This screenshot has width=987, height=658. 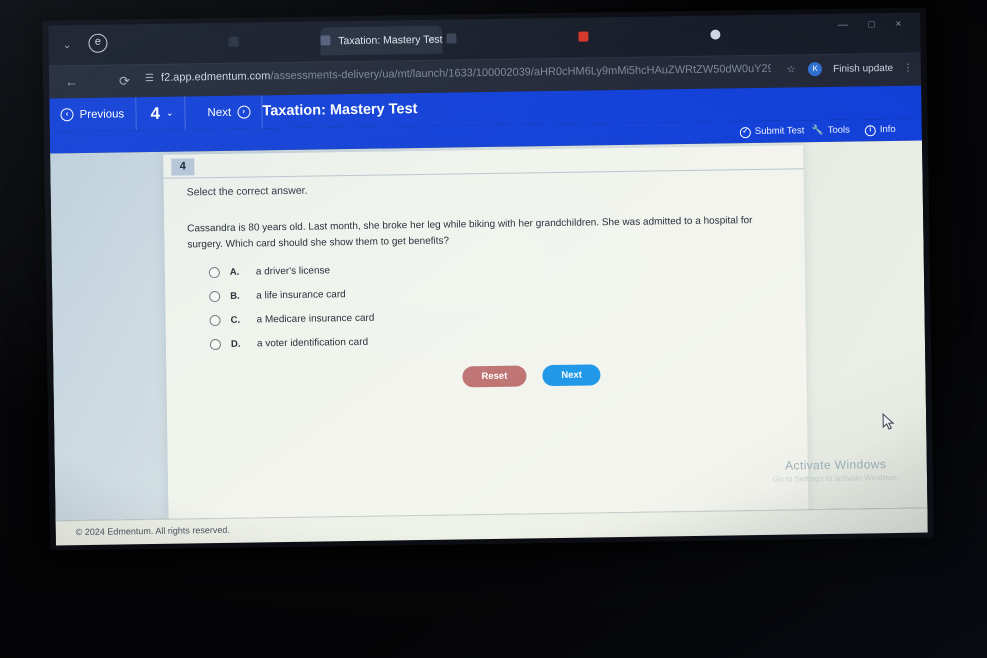 I want to click on option-letter: D., so click(x=235, y=344).